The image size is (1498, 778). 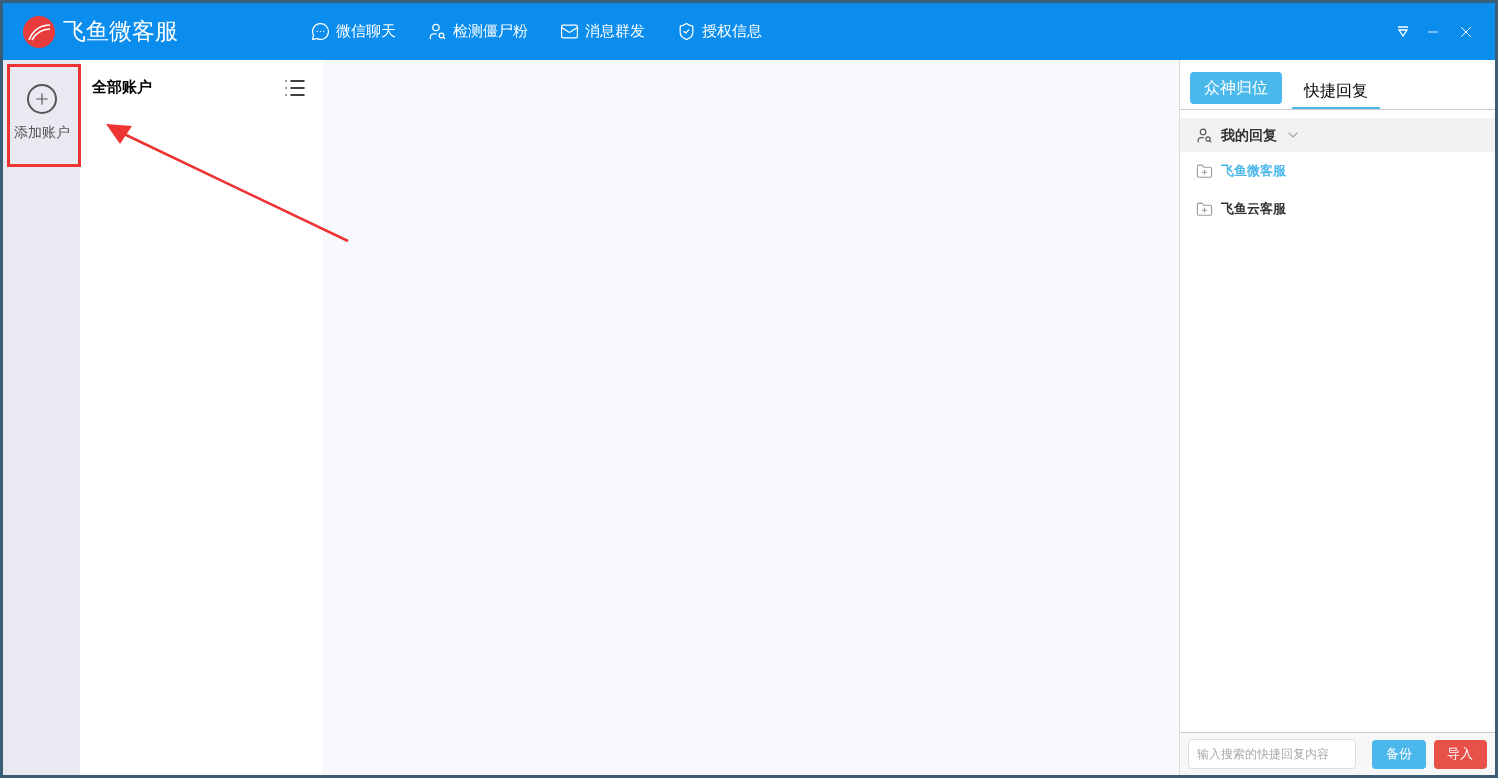 I want to click on app-title: 飞鱼微客服, so click(x=121, y=32).